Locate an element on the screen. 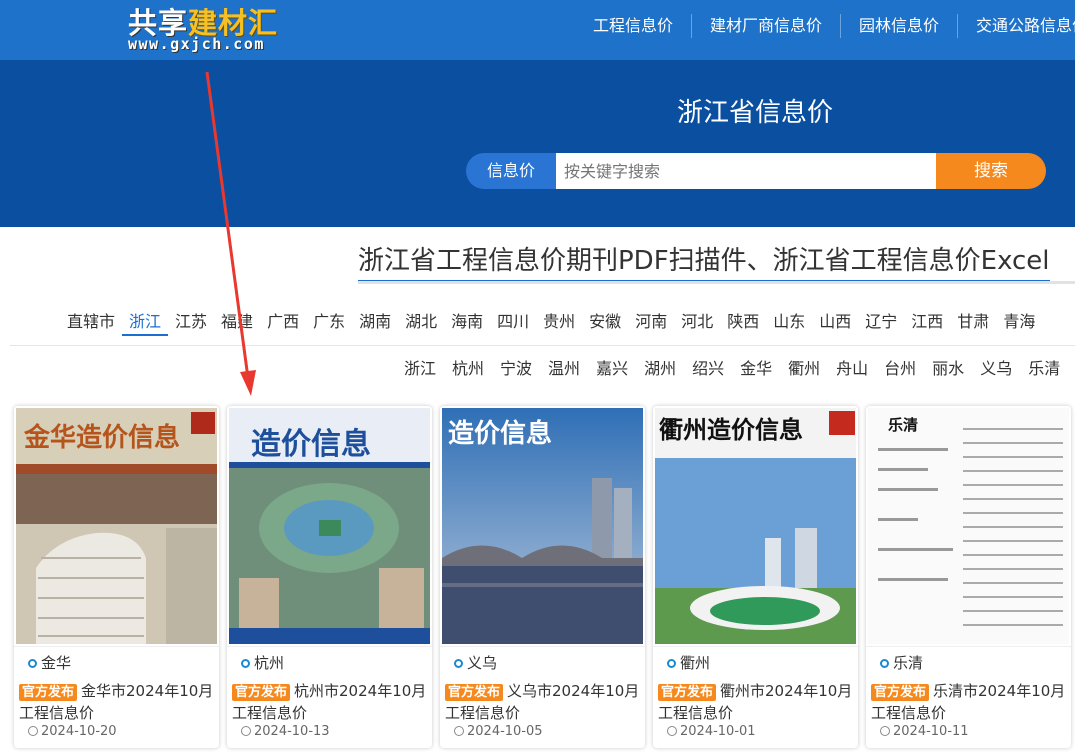  city-tab: 舟山 is located at coordinates (852, 369).